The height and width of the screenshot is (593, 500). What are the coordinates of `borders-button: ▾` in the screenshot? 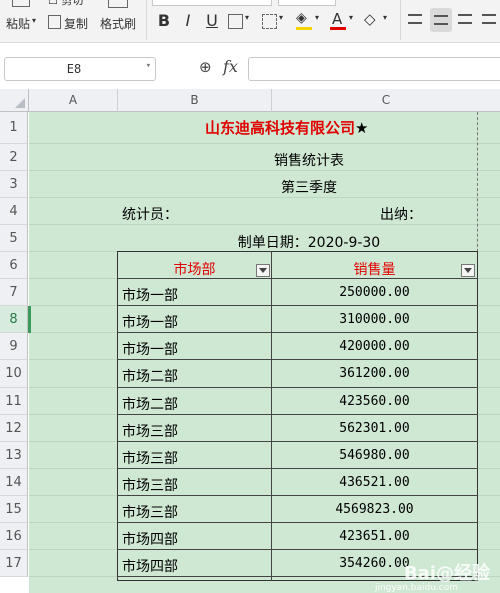 It's located at (243, 21).